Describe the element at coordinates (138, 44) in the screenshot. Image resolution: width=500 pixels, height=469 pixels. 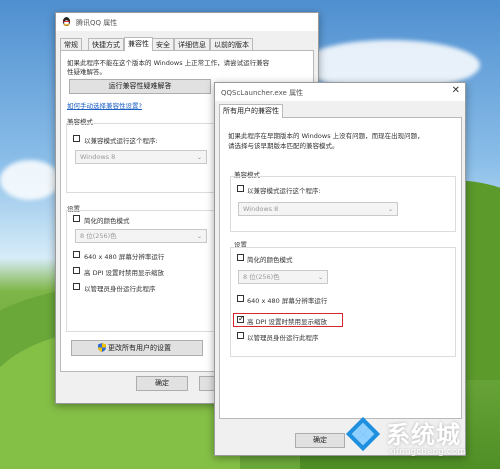
I see `tab-compatibility: 兼容性` at that location.